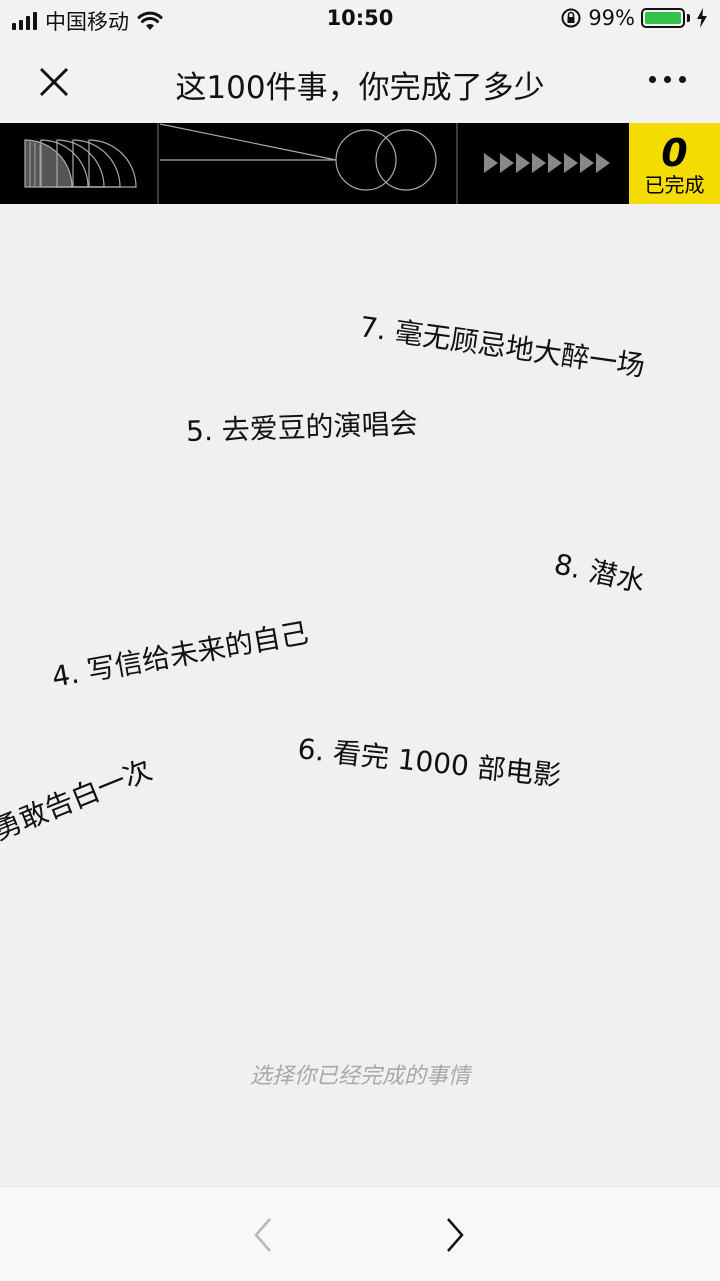 The height and width of the screenshot is (1281, 720). What do you see at coordinates (298, 157) in the screenshot?
I see `line-circles-graphic` at bounding box center [298, 157].